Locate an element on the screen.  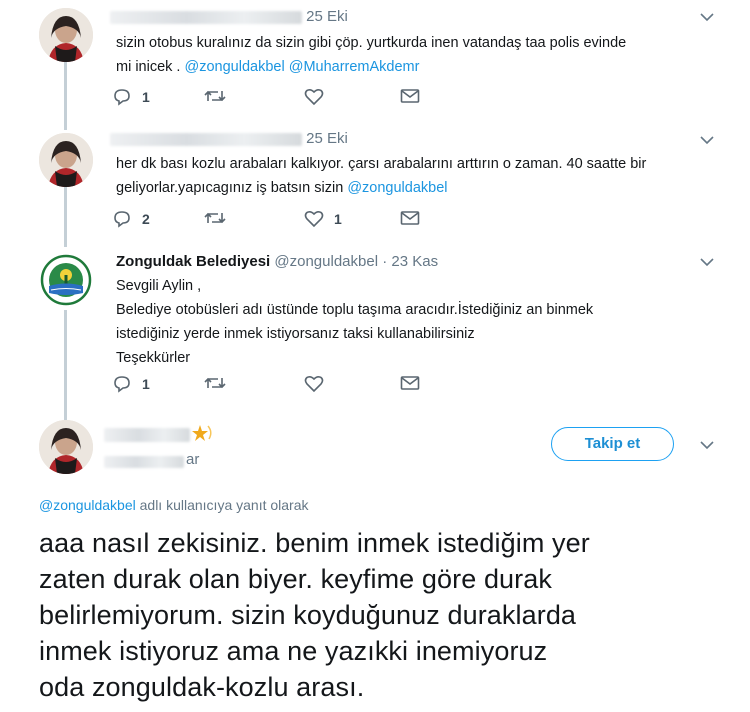
author-handle: @zonguldakbel is located at coordinates (326, 261).